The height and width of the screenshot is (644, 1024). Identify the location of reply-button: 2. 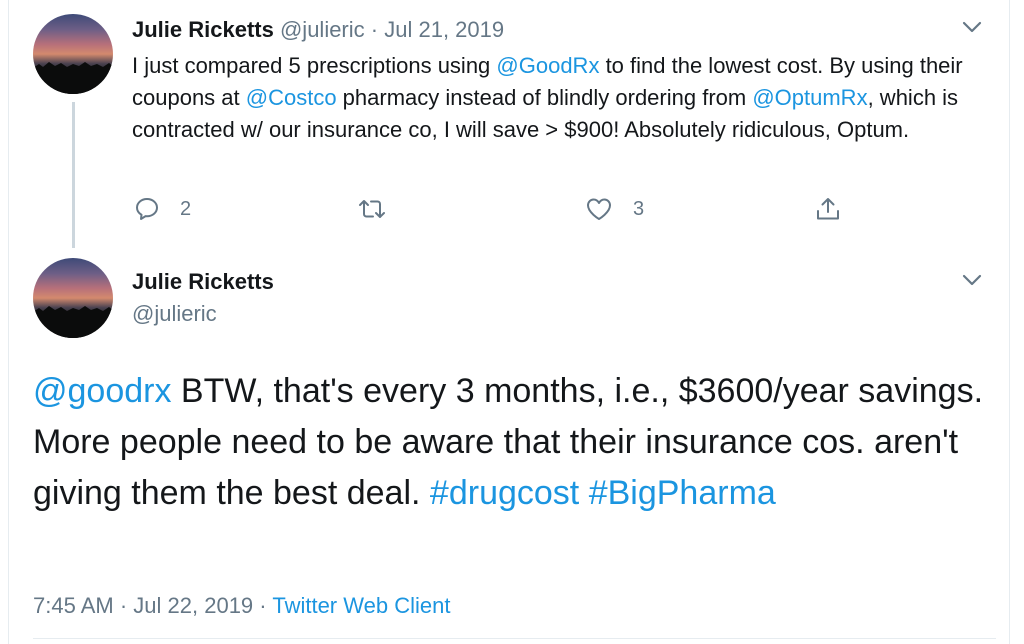
(162, 209).